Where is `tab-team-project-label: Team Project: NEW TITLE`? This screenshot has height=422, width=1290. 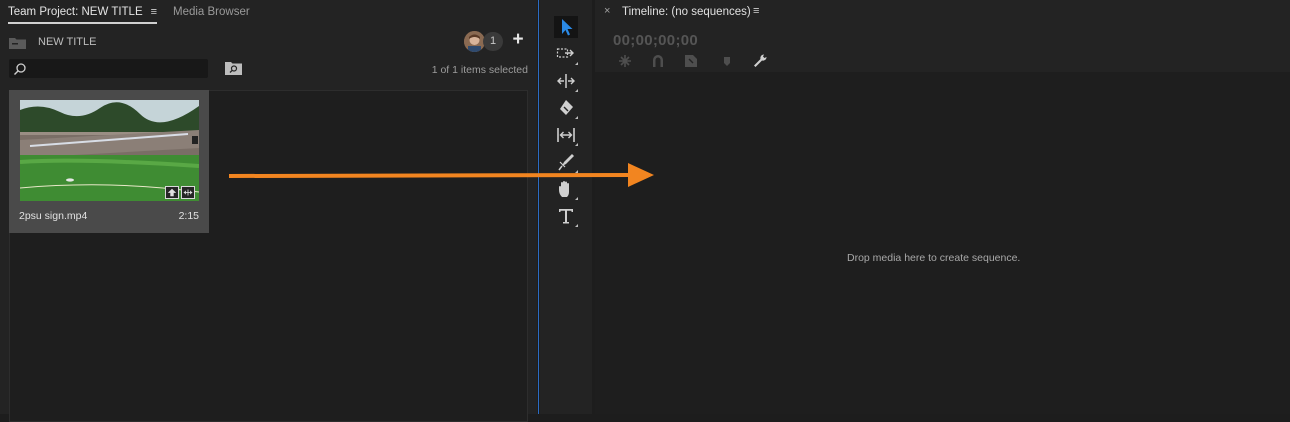 tab-team-project-label: Team Project: NEW TITLE is located at coordinates (75, 12).